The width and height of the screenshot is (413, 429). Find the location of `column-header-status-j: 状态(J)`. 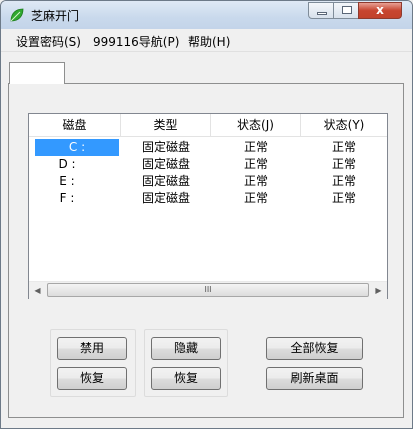

column-header-status-j: 状态(J) is located at coordinates (256, 125).